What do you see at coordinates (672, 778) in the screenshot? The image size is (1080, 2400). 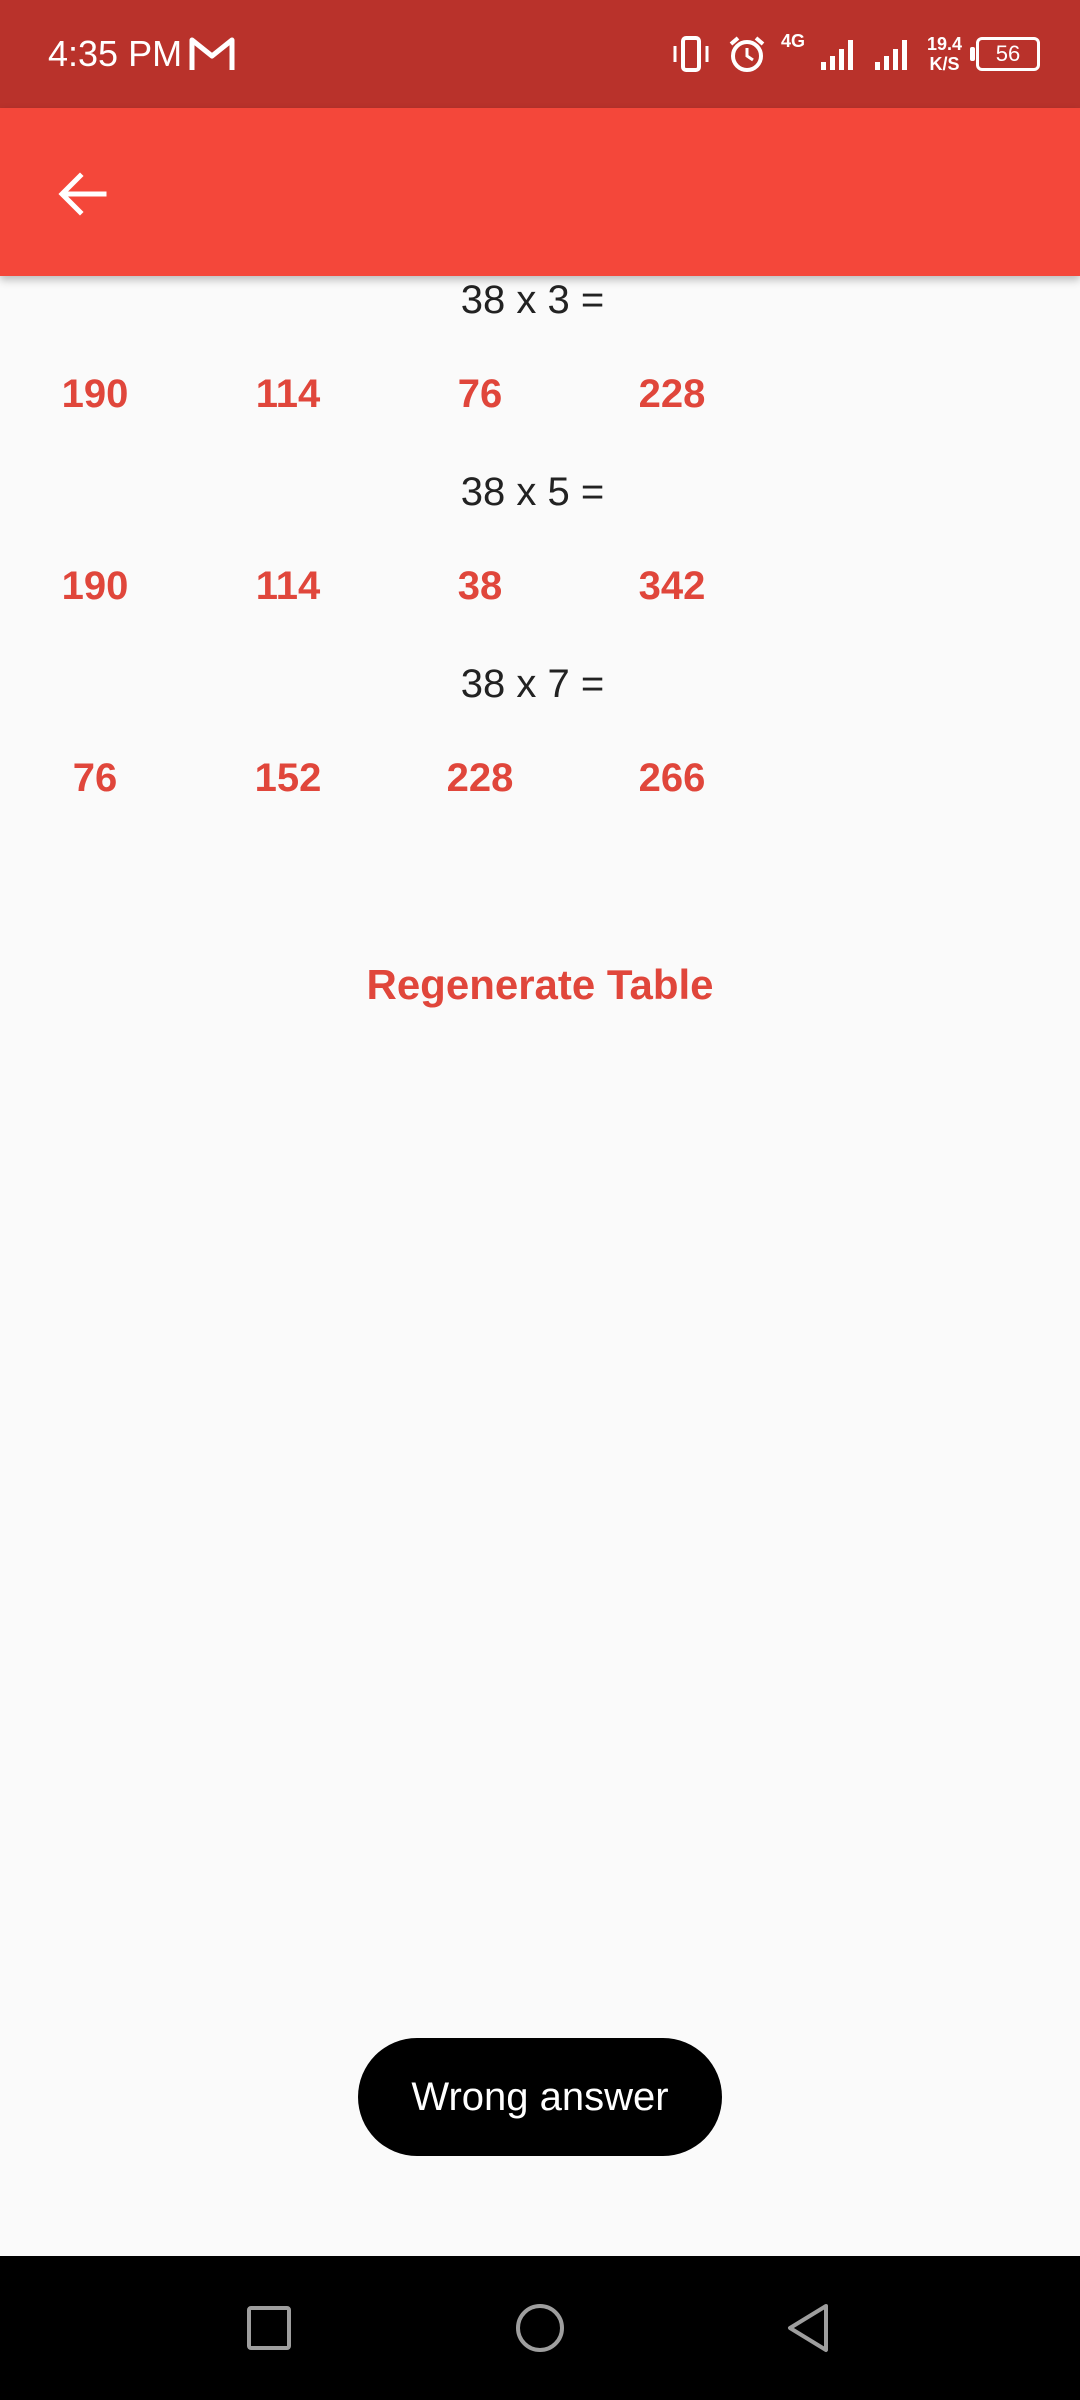 I see `answer-option: 266` at bounding box center [672, 778].